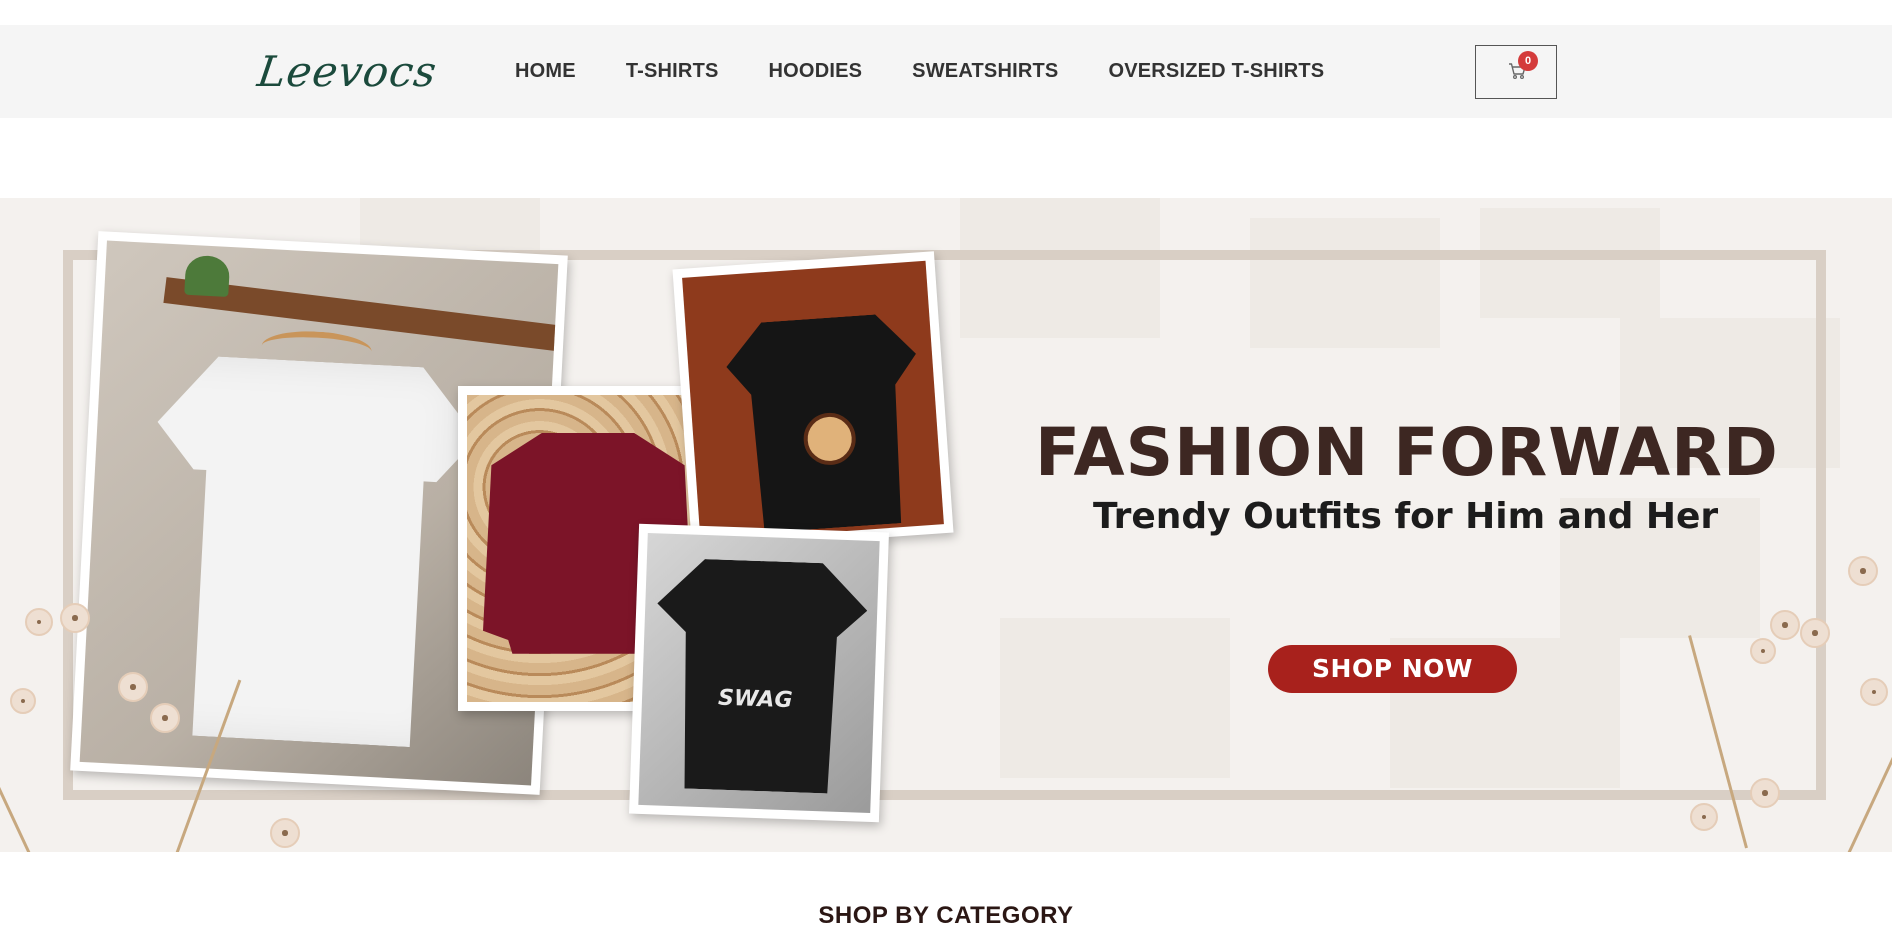  Describe the element at coordinates (545, 71) in the screenshot. I see `nav-home: HOME` at that location.